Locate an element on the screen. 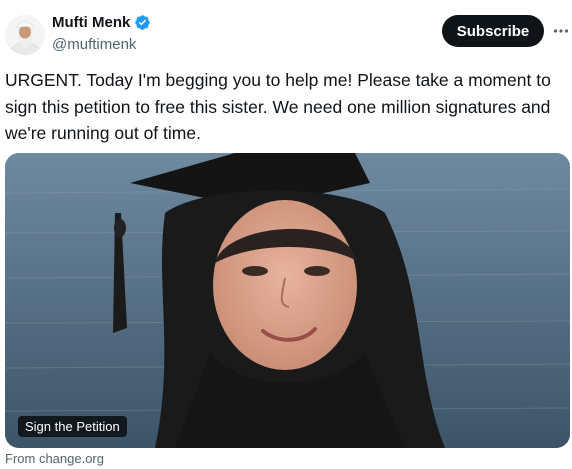 The width and height of the screenshot is (572, 469). verified-badge-icon is located at coordinates (143, 22).